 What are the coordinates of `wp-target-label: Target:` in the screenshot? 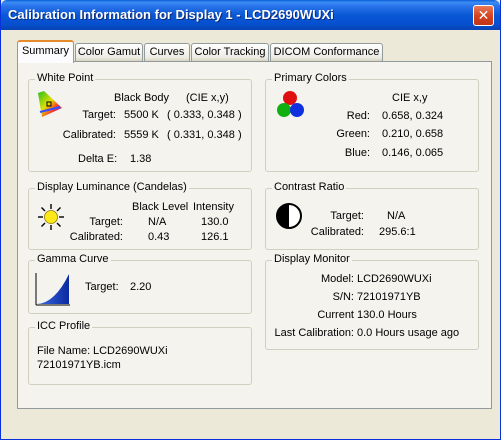 It's located at (99, 115).